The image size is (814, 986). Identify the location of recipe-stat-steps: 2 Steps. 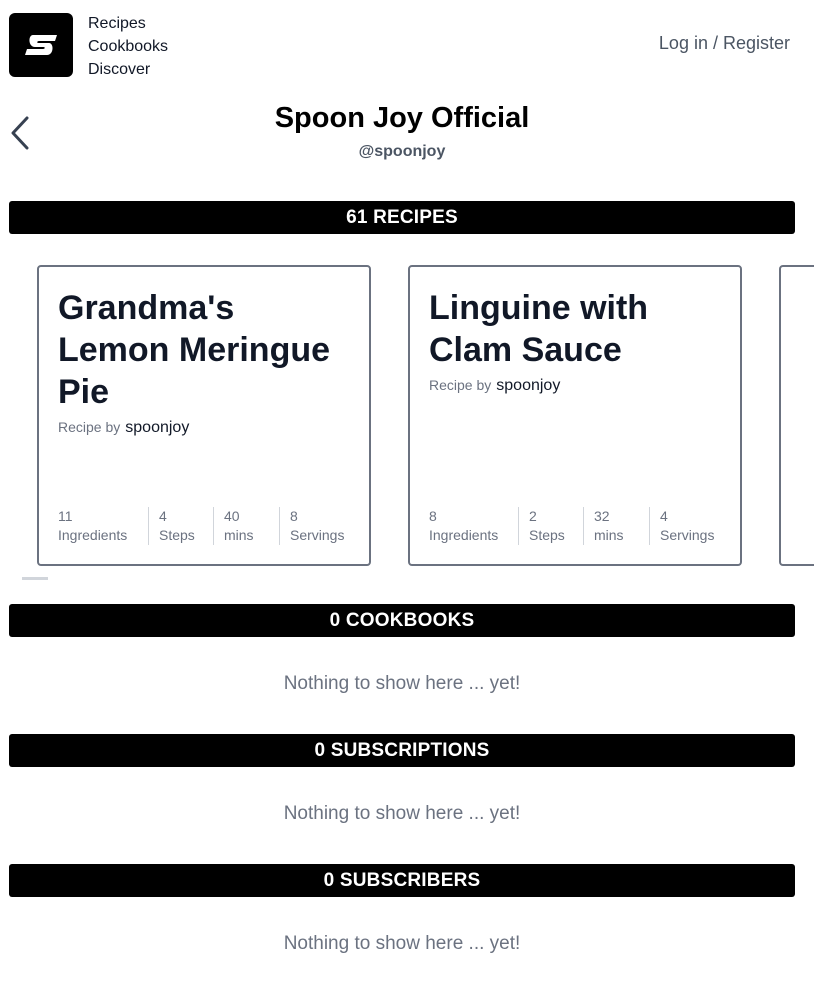
(550, 526).